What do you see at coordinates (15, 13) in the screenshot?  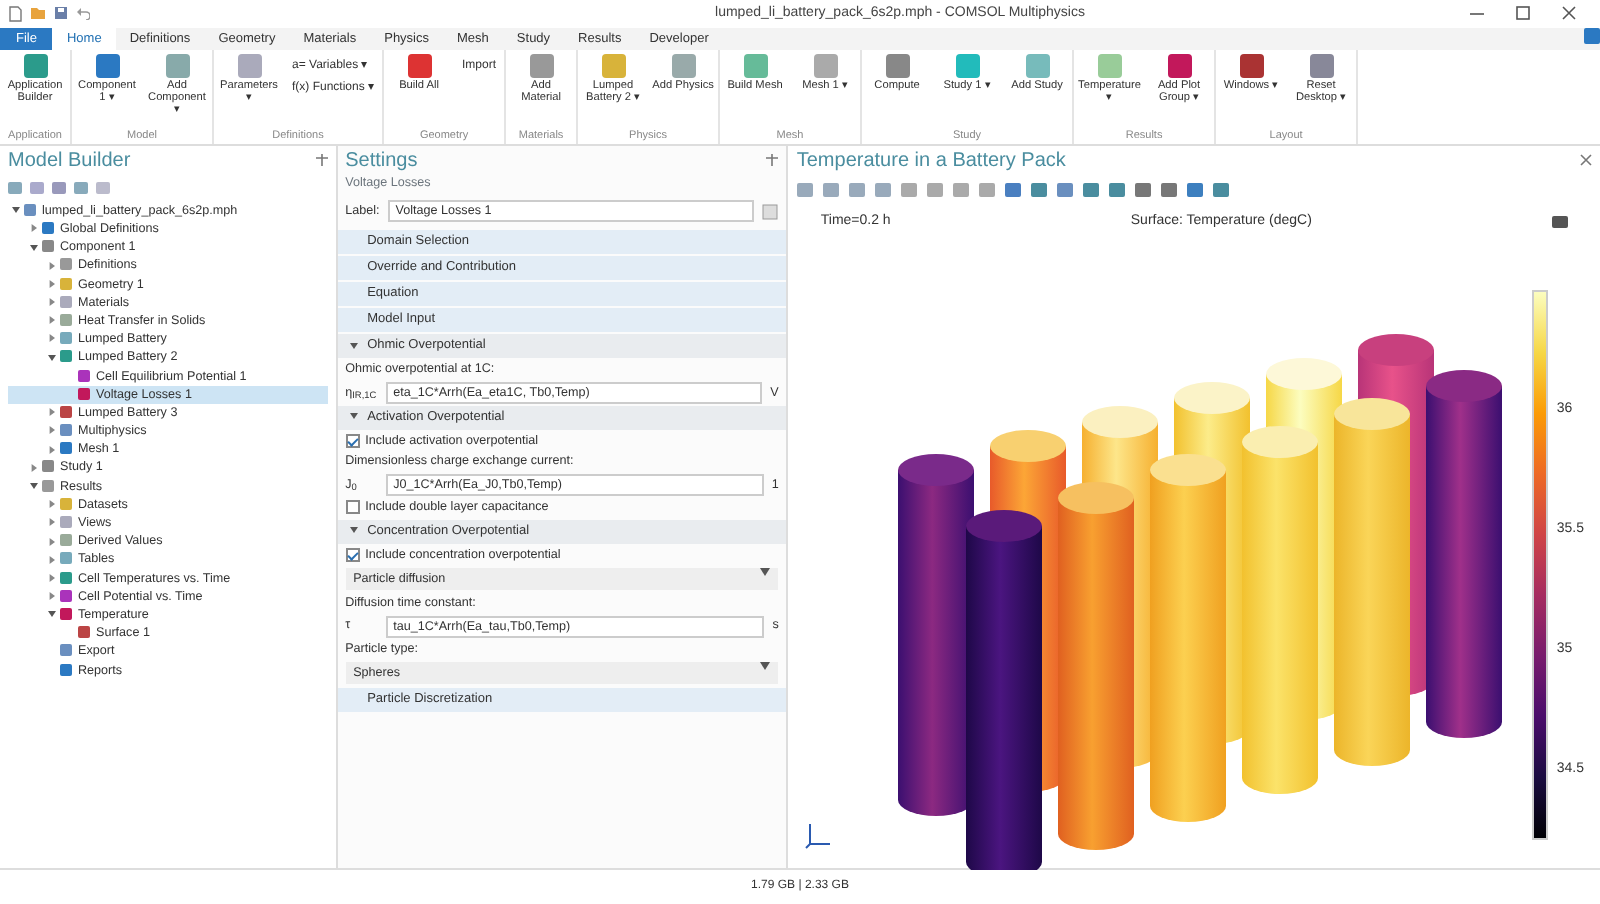 I see `new-file-icon` at bounding box center [15, 13].